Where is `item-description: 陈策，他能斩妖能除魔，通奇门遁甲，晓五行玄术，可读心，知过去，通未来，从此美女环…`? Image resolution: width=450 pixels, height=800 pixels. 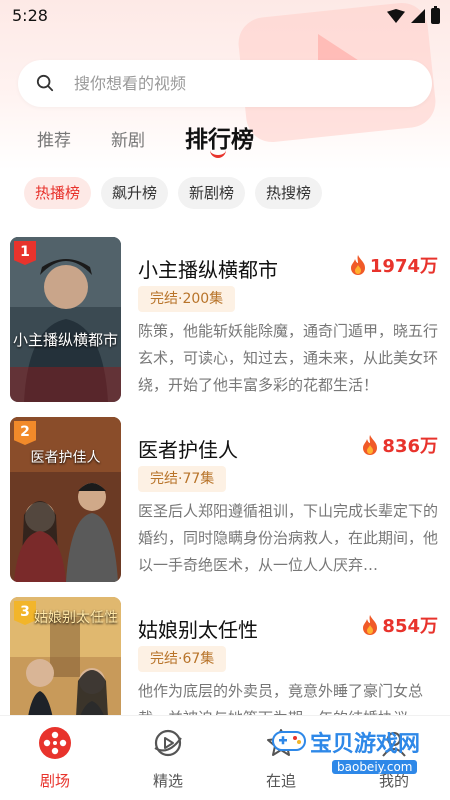
item-description: 陈策，他能斩妖能除魔，通奇门遁甲，晓五行玄术，可读心，知过去，通未来，从此美女环… is located at coordinates (288, 358).